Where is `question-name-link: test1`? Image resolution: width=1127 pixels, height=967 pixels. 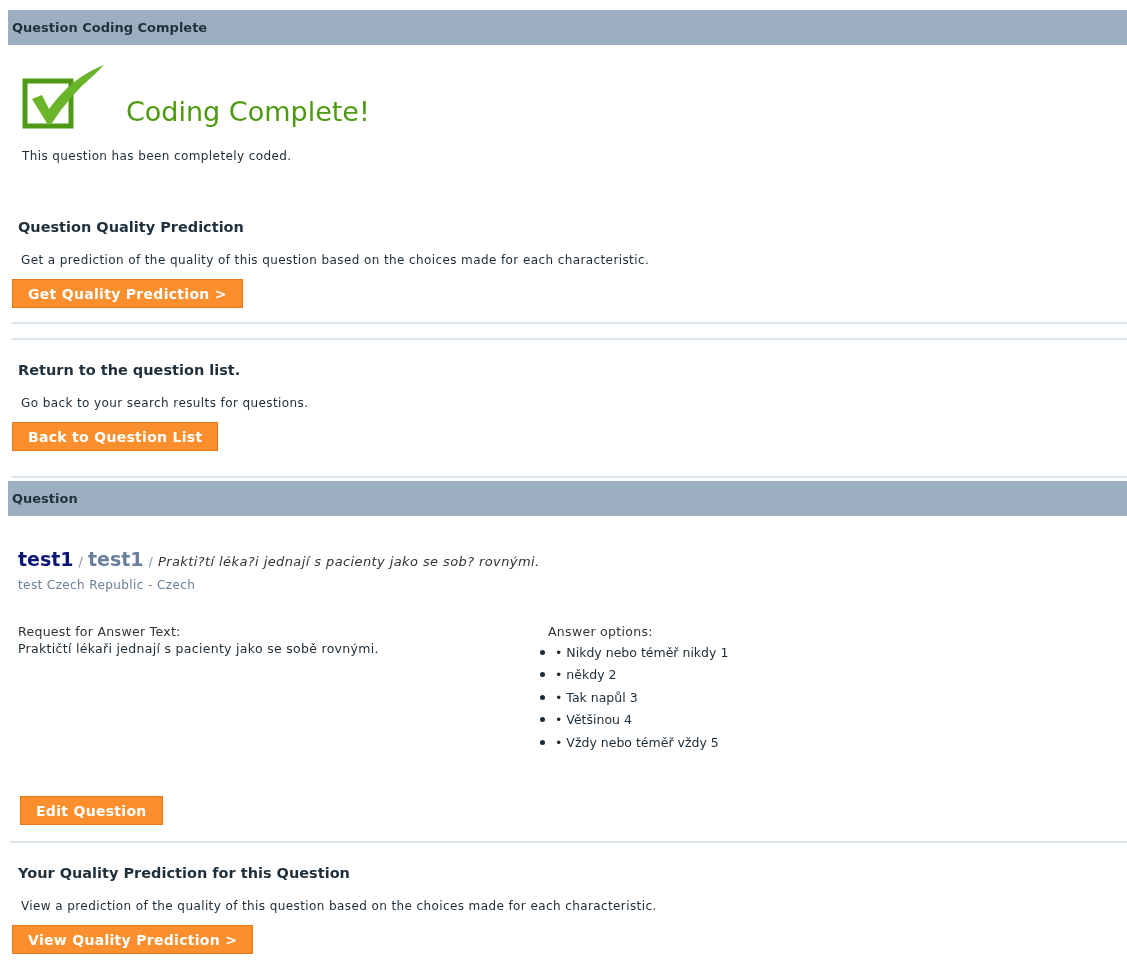
question-name-link: test1 is located at coordinates (116, 559).